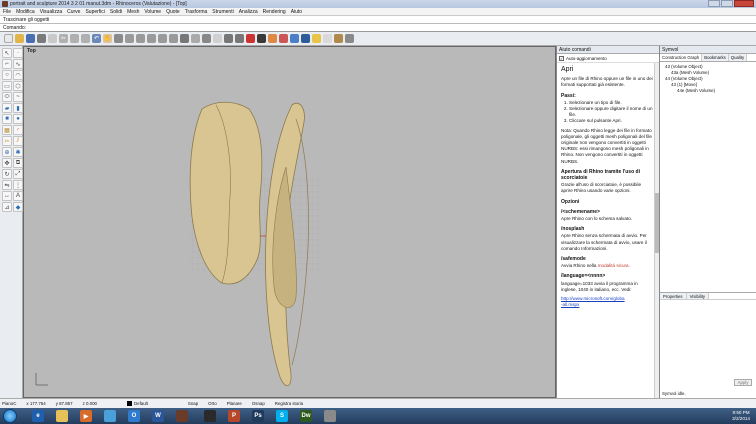 Image resolution: width=756 pixels, height=424 pixels. I want to click on curve-icon: ∿, so click(18, 64).